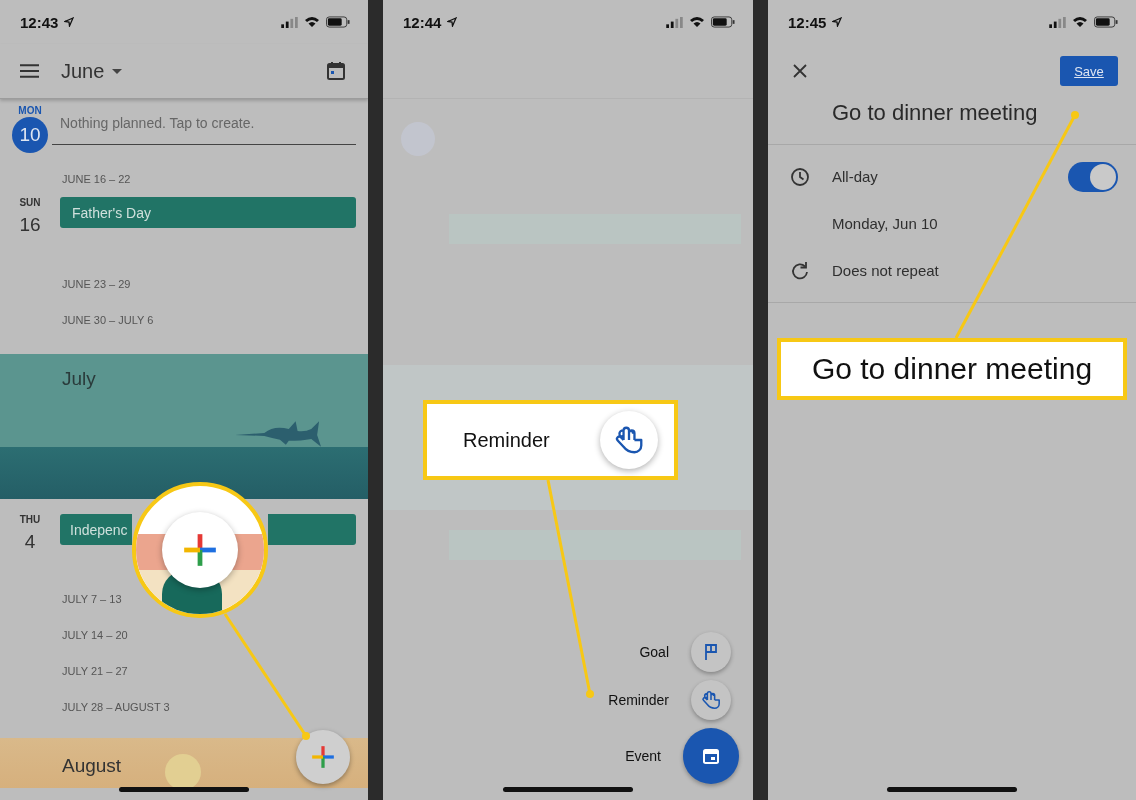 This screenshot has width=1136, height=800. Describe the element at coordinates (39, 22) in the screenshot. I see `status-time: 12:43` at that location.